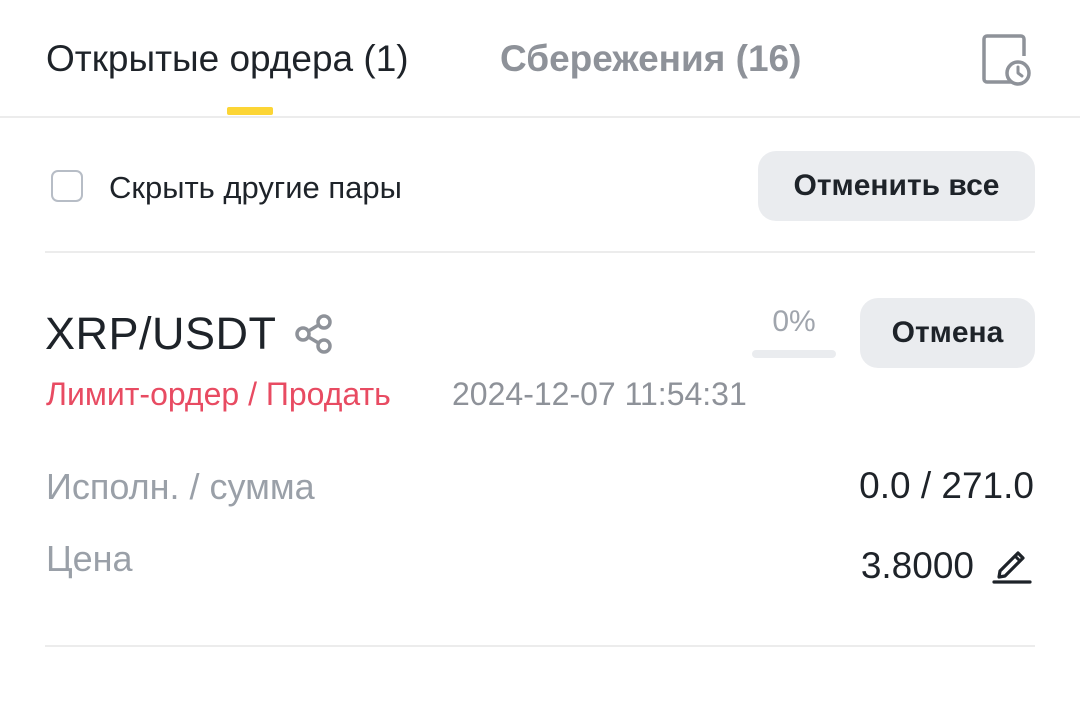  What do you see at coordinates (946, 485) in the screenshot?
I see `filled-amount-value: 0.0 / 271.0` at bounding box center [946, 485].